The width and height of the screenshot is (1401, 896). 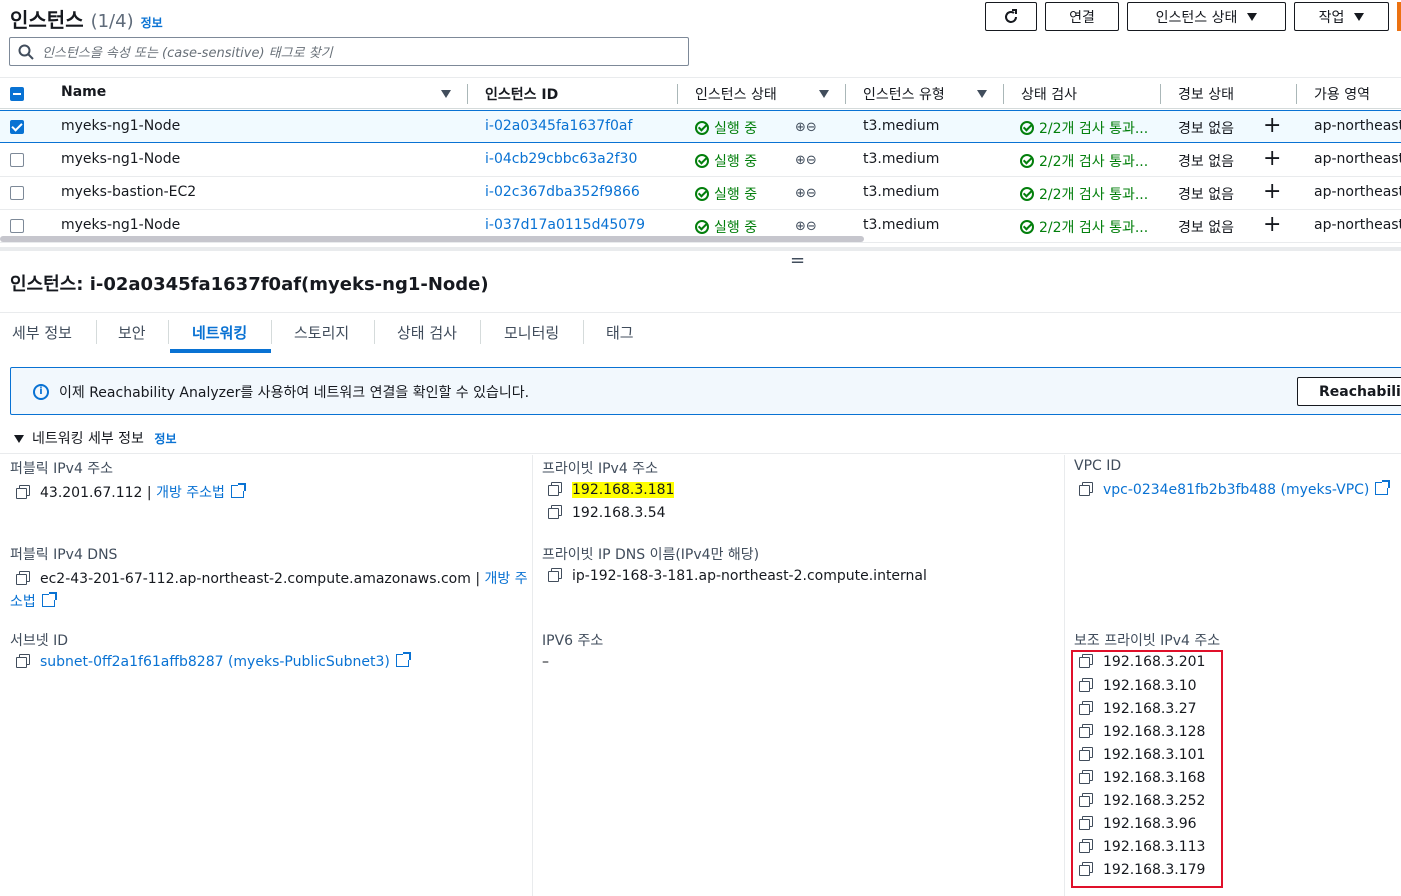 What do you see at coordinates (558, 126) in the screenshot?
I see `row-instance-id: i-02a0345fa1637f0af` at bounding box center [558, 126].